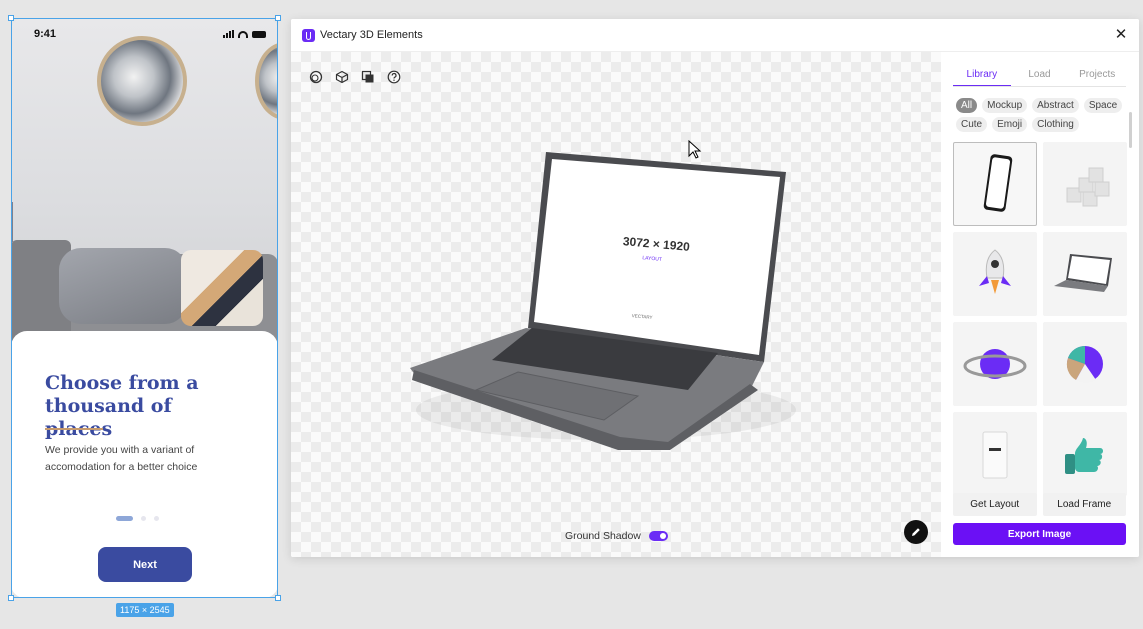 This screenshot has width=1143, height=629. I want to click on edit-button, so click(916, 532).